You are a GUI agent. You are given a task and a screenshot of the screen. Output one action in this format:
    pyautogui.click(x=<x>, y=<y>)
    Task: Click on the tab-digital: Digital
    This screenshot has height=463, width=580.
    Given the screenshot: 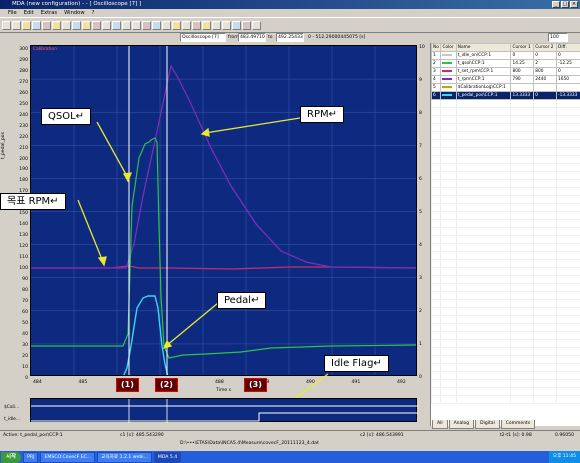 What is the action you would take?
    pyautogui.click(x=487, y=424)
    